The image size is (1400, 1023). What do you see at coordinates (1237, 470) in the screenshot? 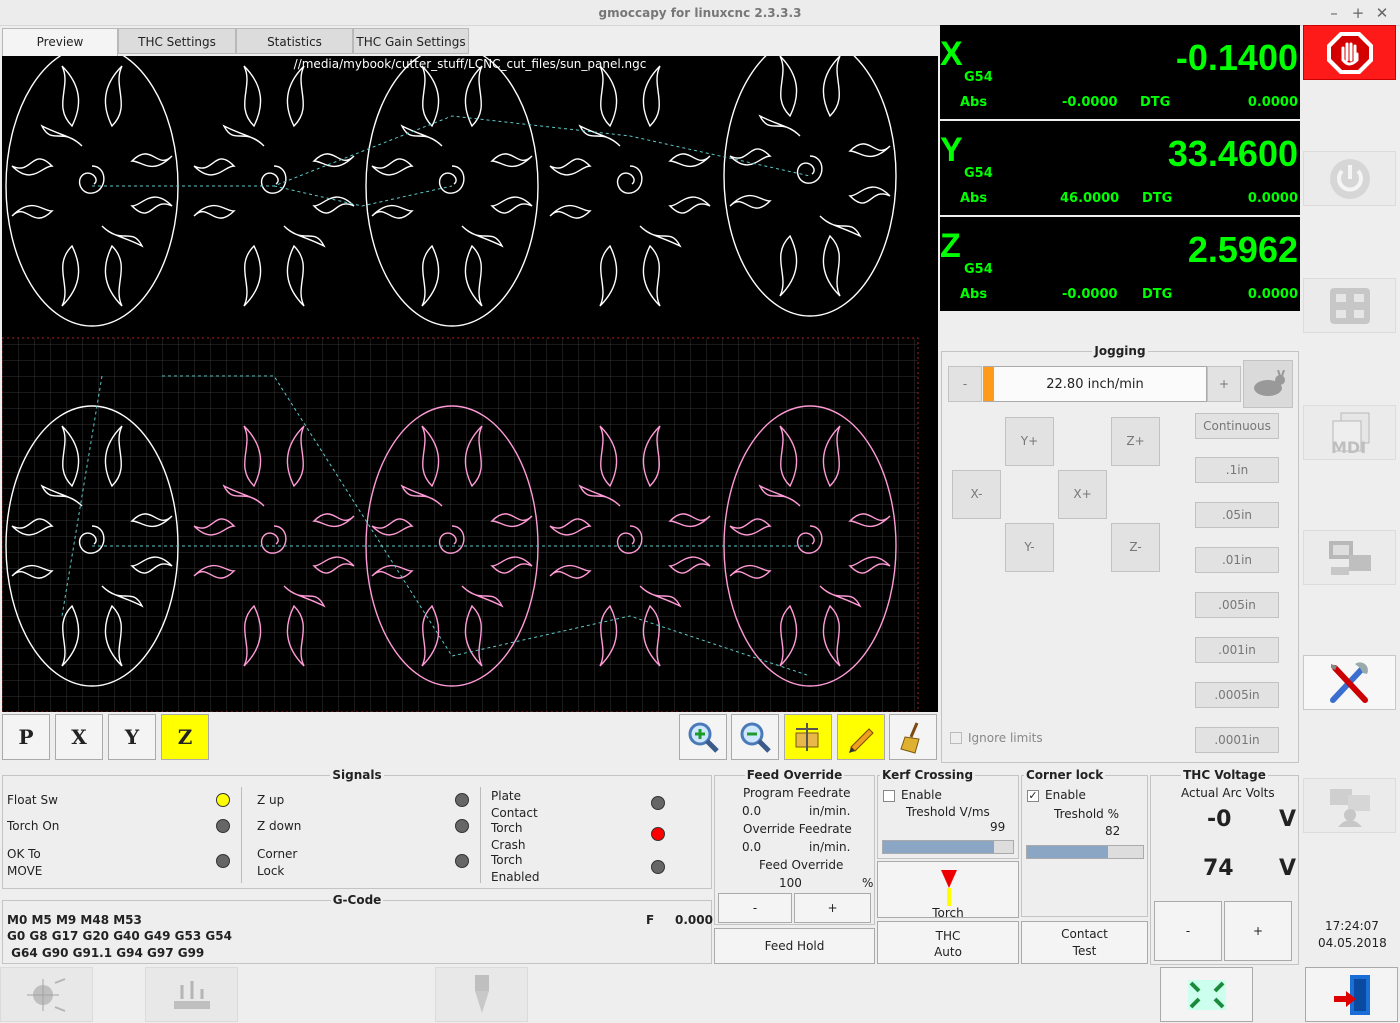
I see `increment-0.1in: .1in` at bounding box center [1237, 470].